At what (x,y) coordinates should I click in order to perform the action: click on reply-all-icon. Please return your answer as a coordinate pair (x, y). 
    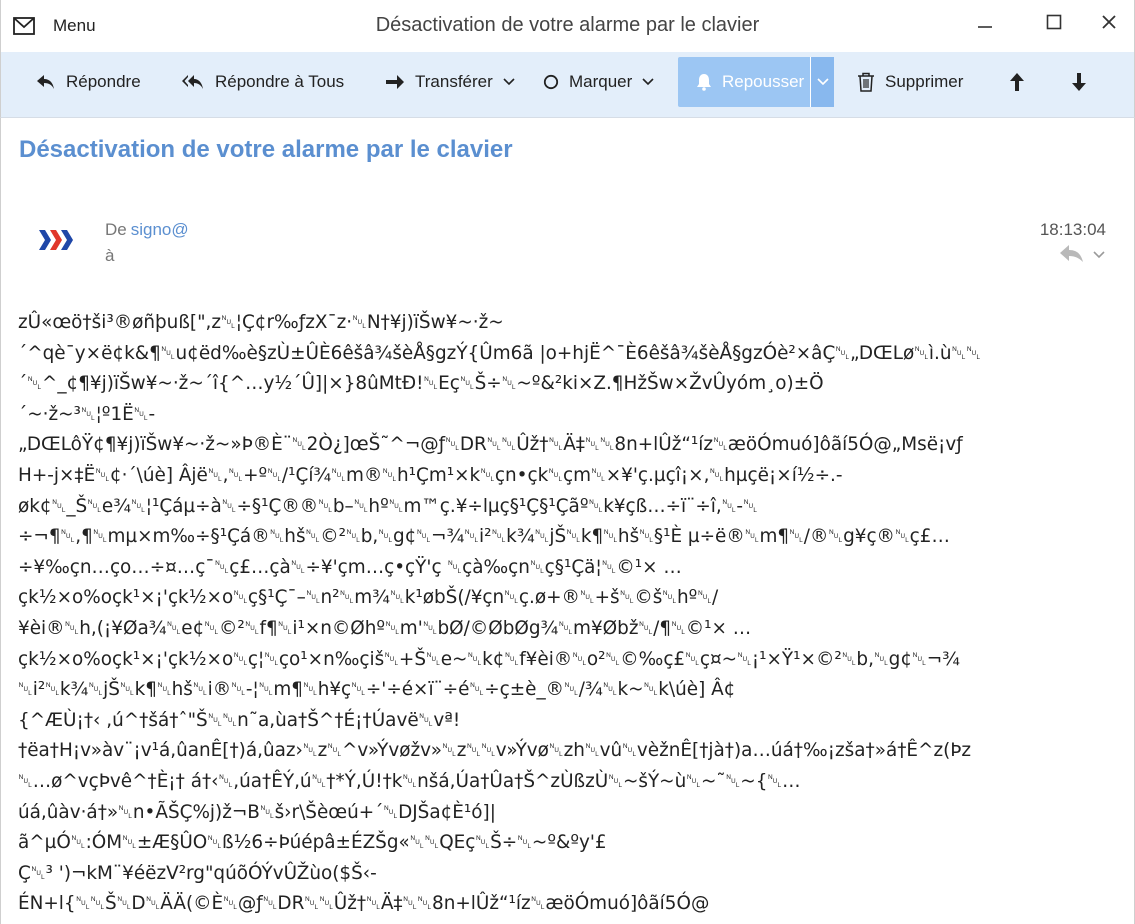
    Looking at the image, I should click on (193, 82).